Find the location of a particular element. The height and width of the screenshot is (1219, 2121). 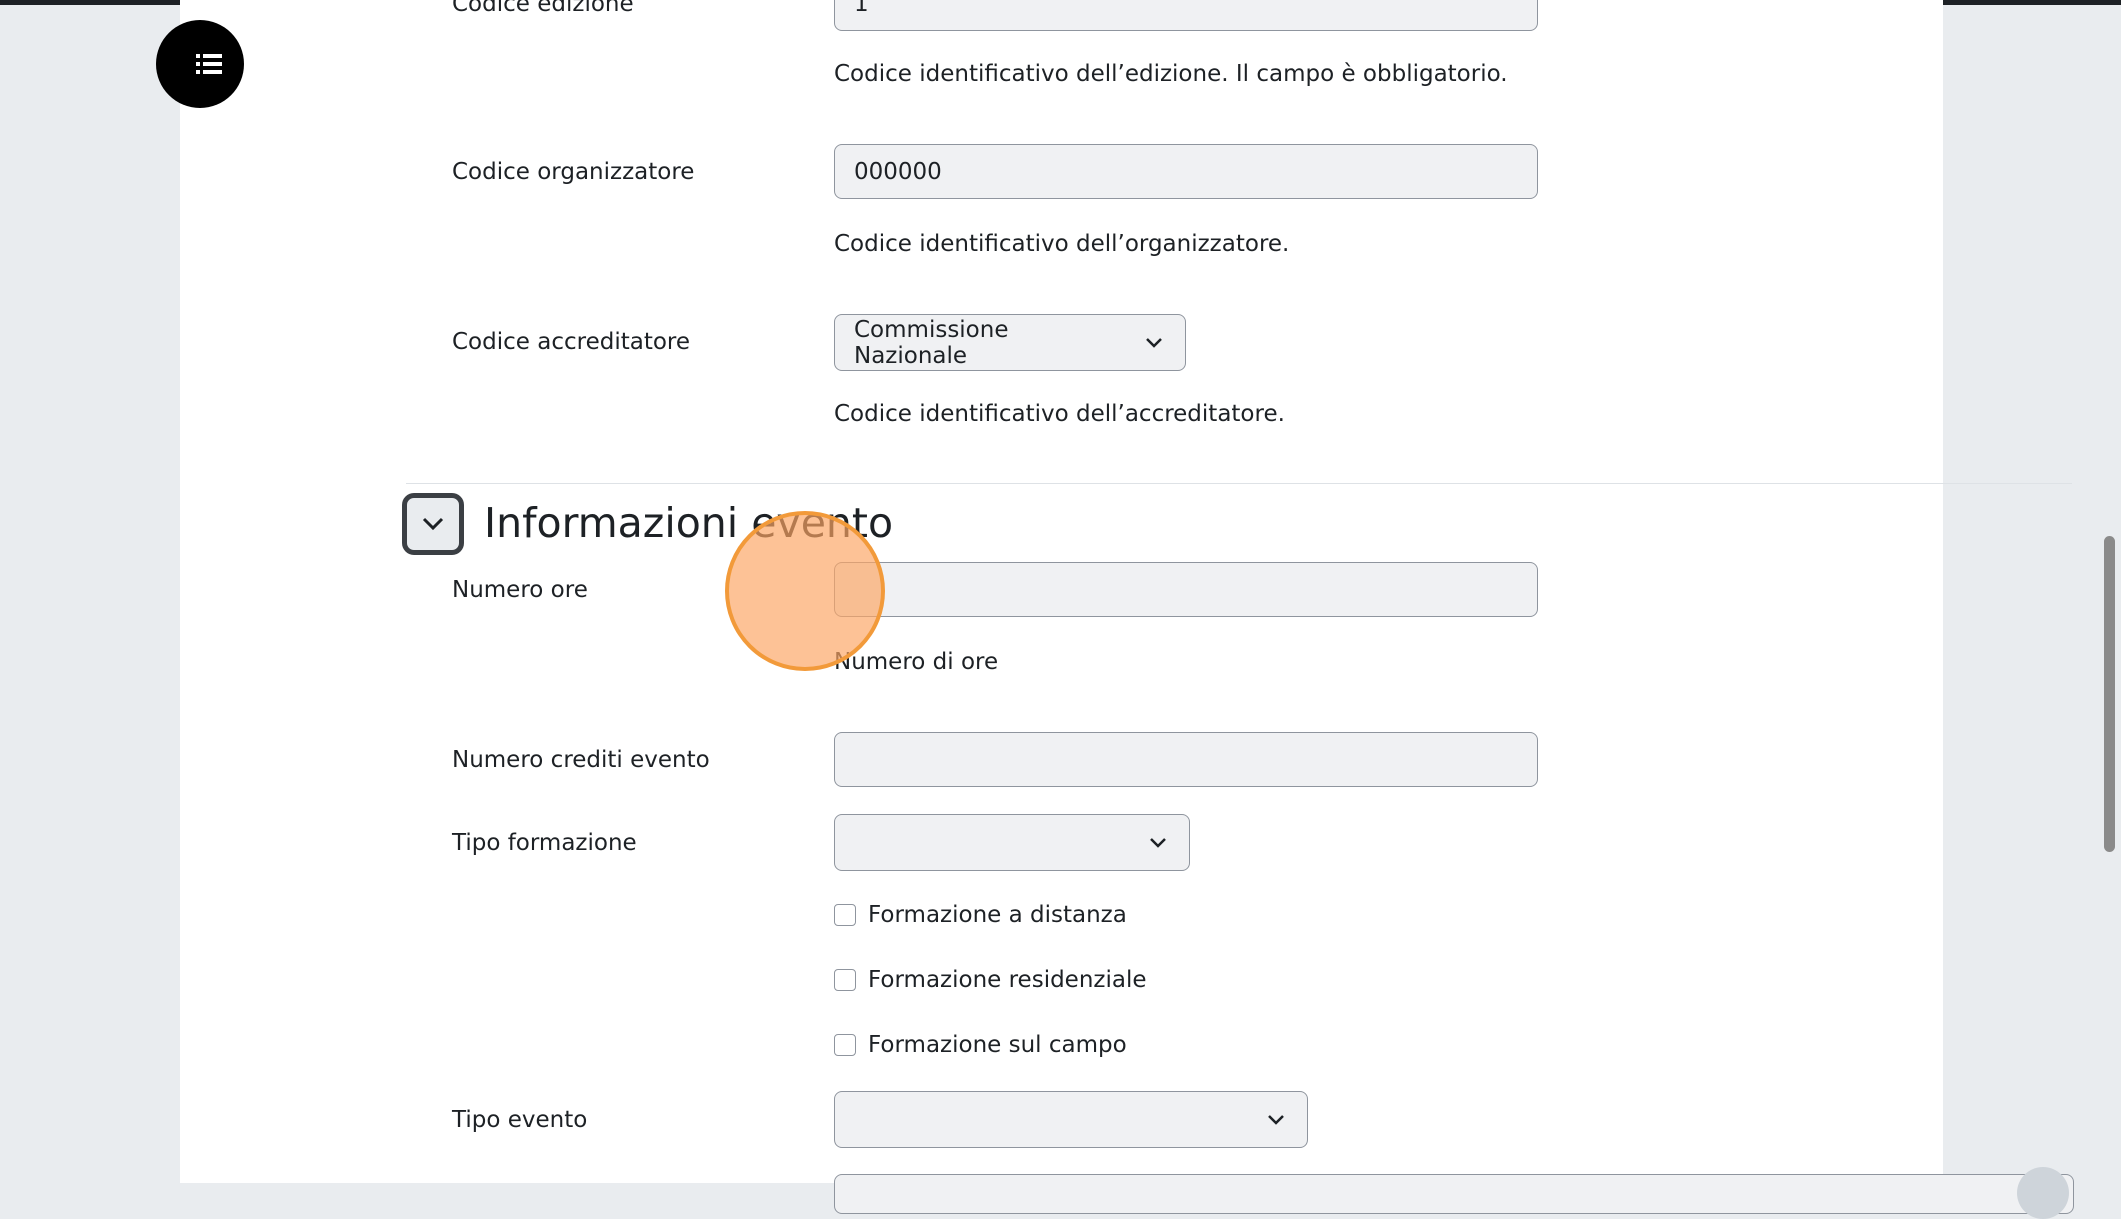

checkbox-formazione-sul-campo: Formazione sul campo is located at coordinates (980, 1045).